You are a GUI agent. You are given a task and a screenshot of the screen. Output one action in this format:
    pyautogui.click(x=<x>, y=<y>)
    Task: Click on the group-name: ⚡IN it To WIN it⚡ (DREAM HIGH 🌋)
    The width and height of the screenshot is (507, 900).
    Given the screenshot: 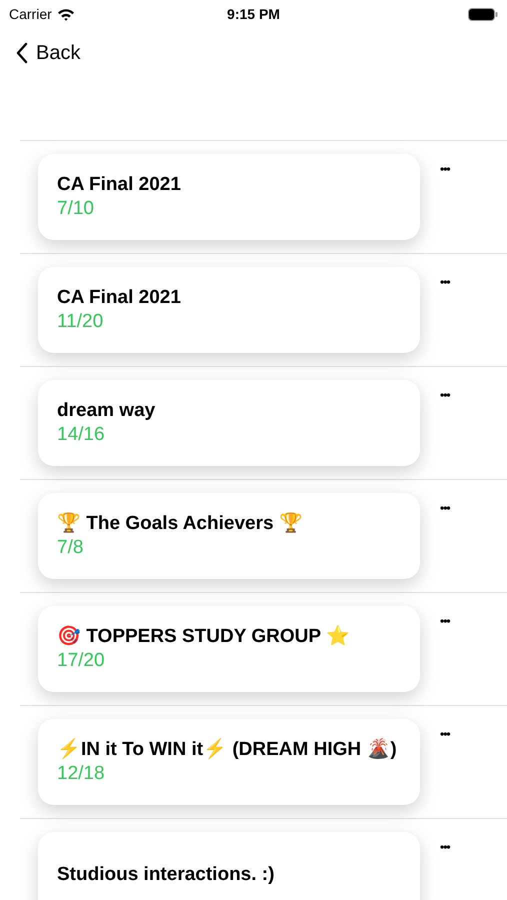 What is the action you would take?
    pyautogui.click(x=227, y=750)
    